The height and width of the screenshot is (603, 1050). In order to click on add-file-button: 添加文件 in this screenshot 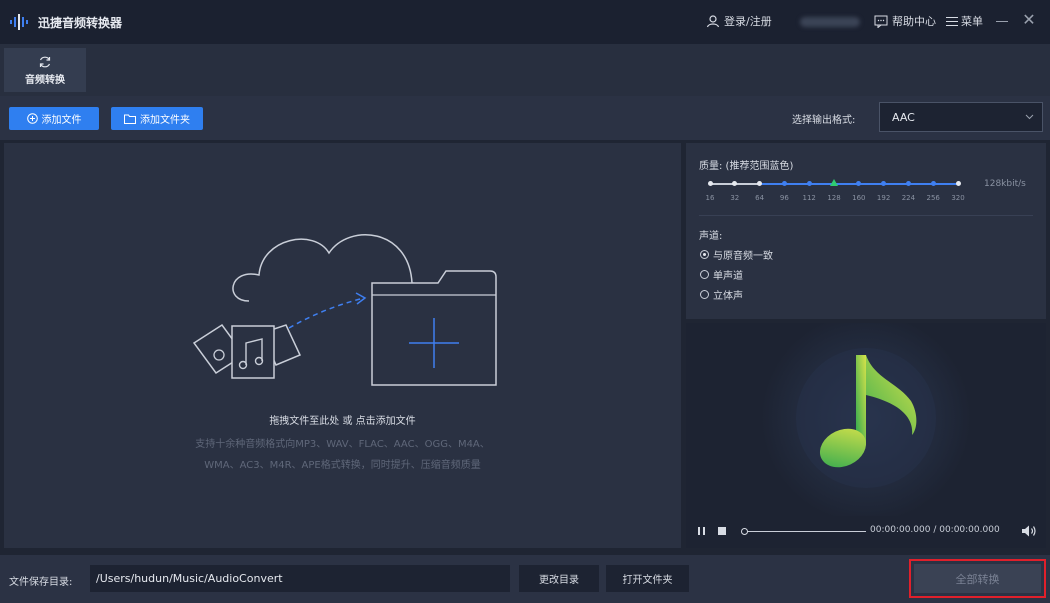, I will do `click(54, 118)`.